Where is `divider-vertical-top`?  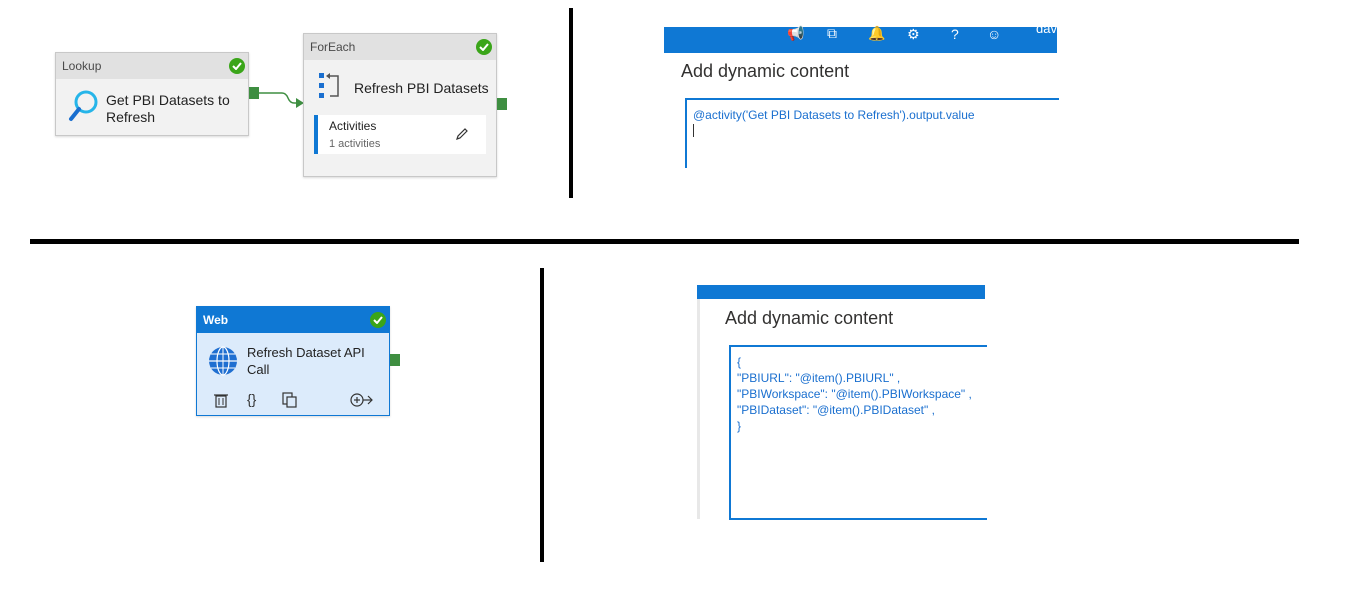
divider-vertical-top is located at coordinates (571, 103).